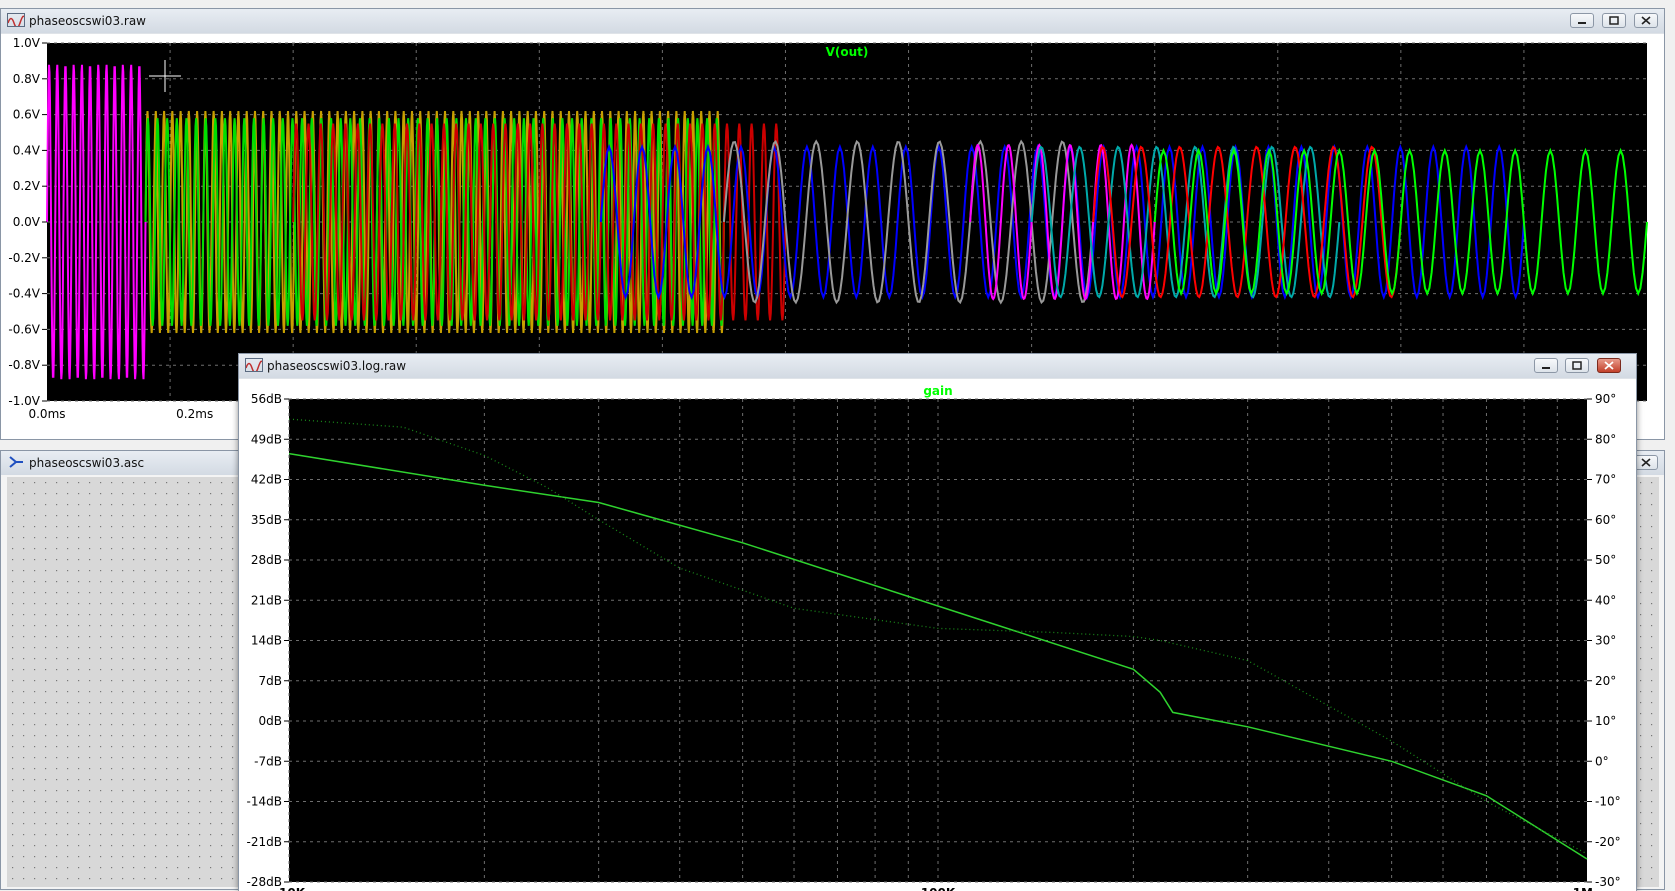  I want to click on y-tick-label: 56dB, so click(266, 399).